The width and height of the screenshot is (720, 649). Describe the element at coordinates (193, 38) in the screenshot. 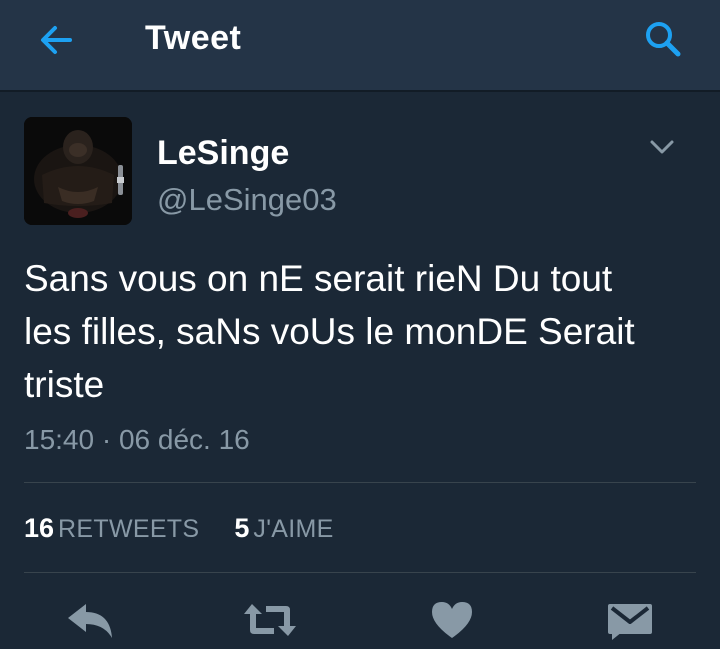

I see `screen-title: Tweet` at that location.